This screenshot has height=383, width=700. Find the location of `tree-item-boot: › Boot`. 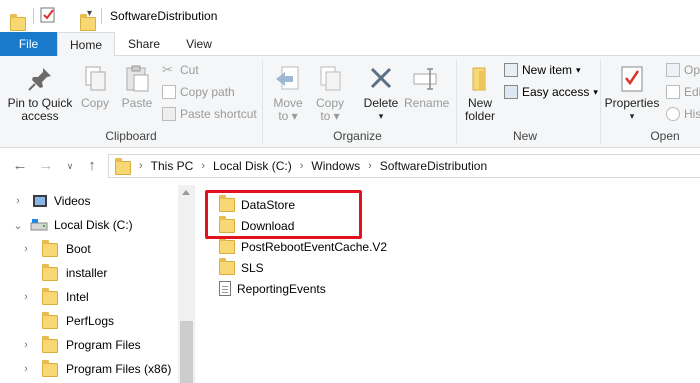

tree-item-boot: › Boot is located at coordinates (55, 249).